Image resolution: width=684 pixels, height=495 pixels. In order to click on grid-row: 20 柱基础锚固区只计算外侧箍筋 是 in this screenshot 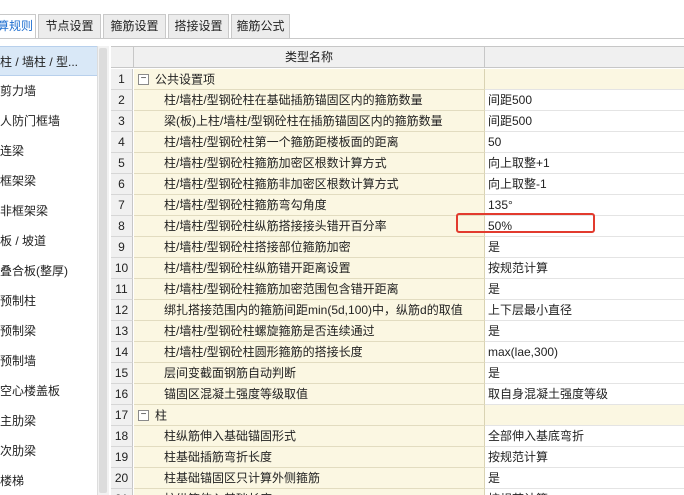, I will do `click(397, 478)`.